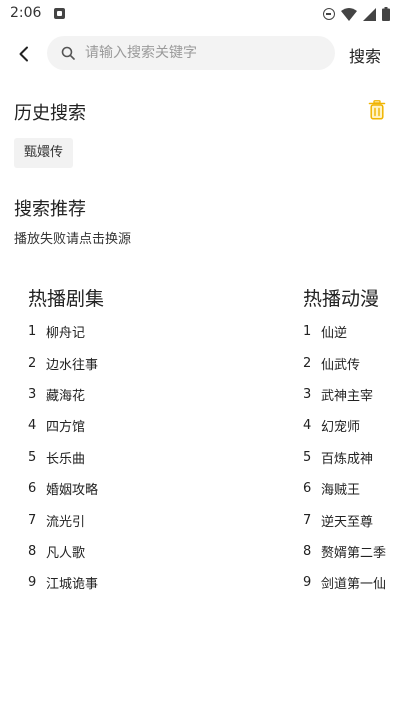 The height and width of the screenshot is (711, 400). What do you see at coordinates (72, 585) in the screenshot?
I see `rank-name: 江城诡事` at bounding box center [72, 585].